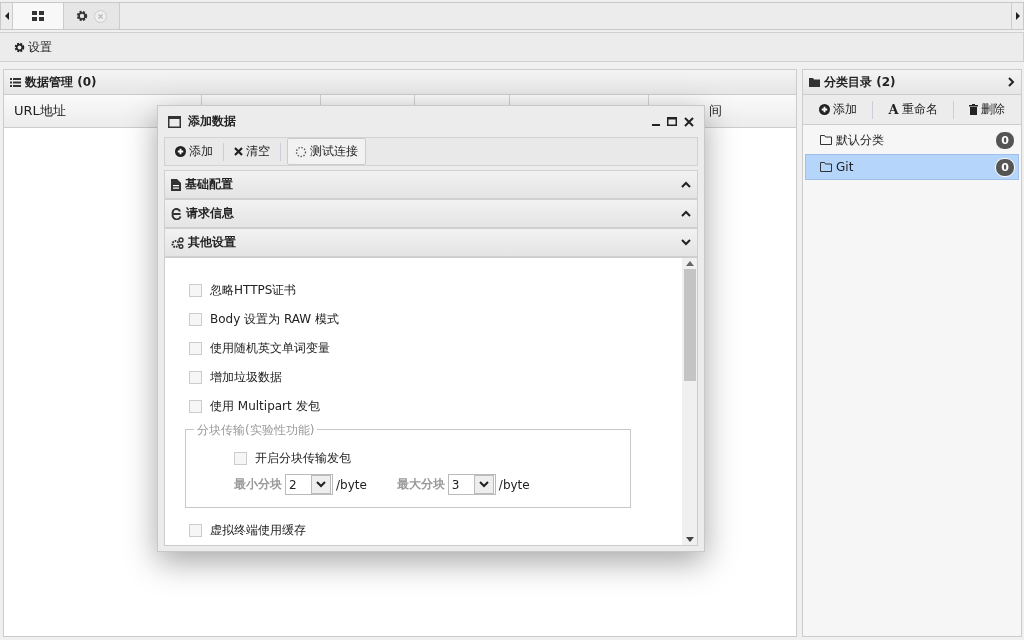  I want to click on section-header: 请求信息, so click(431, 213).